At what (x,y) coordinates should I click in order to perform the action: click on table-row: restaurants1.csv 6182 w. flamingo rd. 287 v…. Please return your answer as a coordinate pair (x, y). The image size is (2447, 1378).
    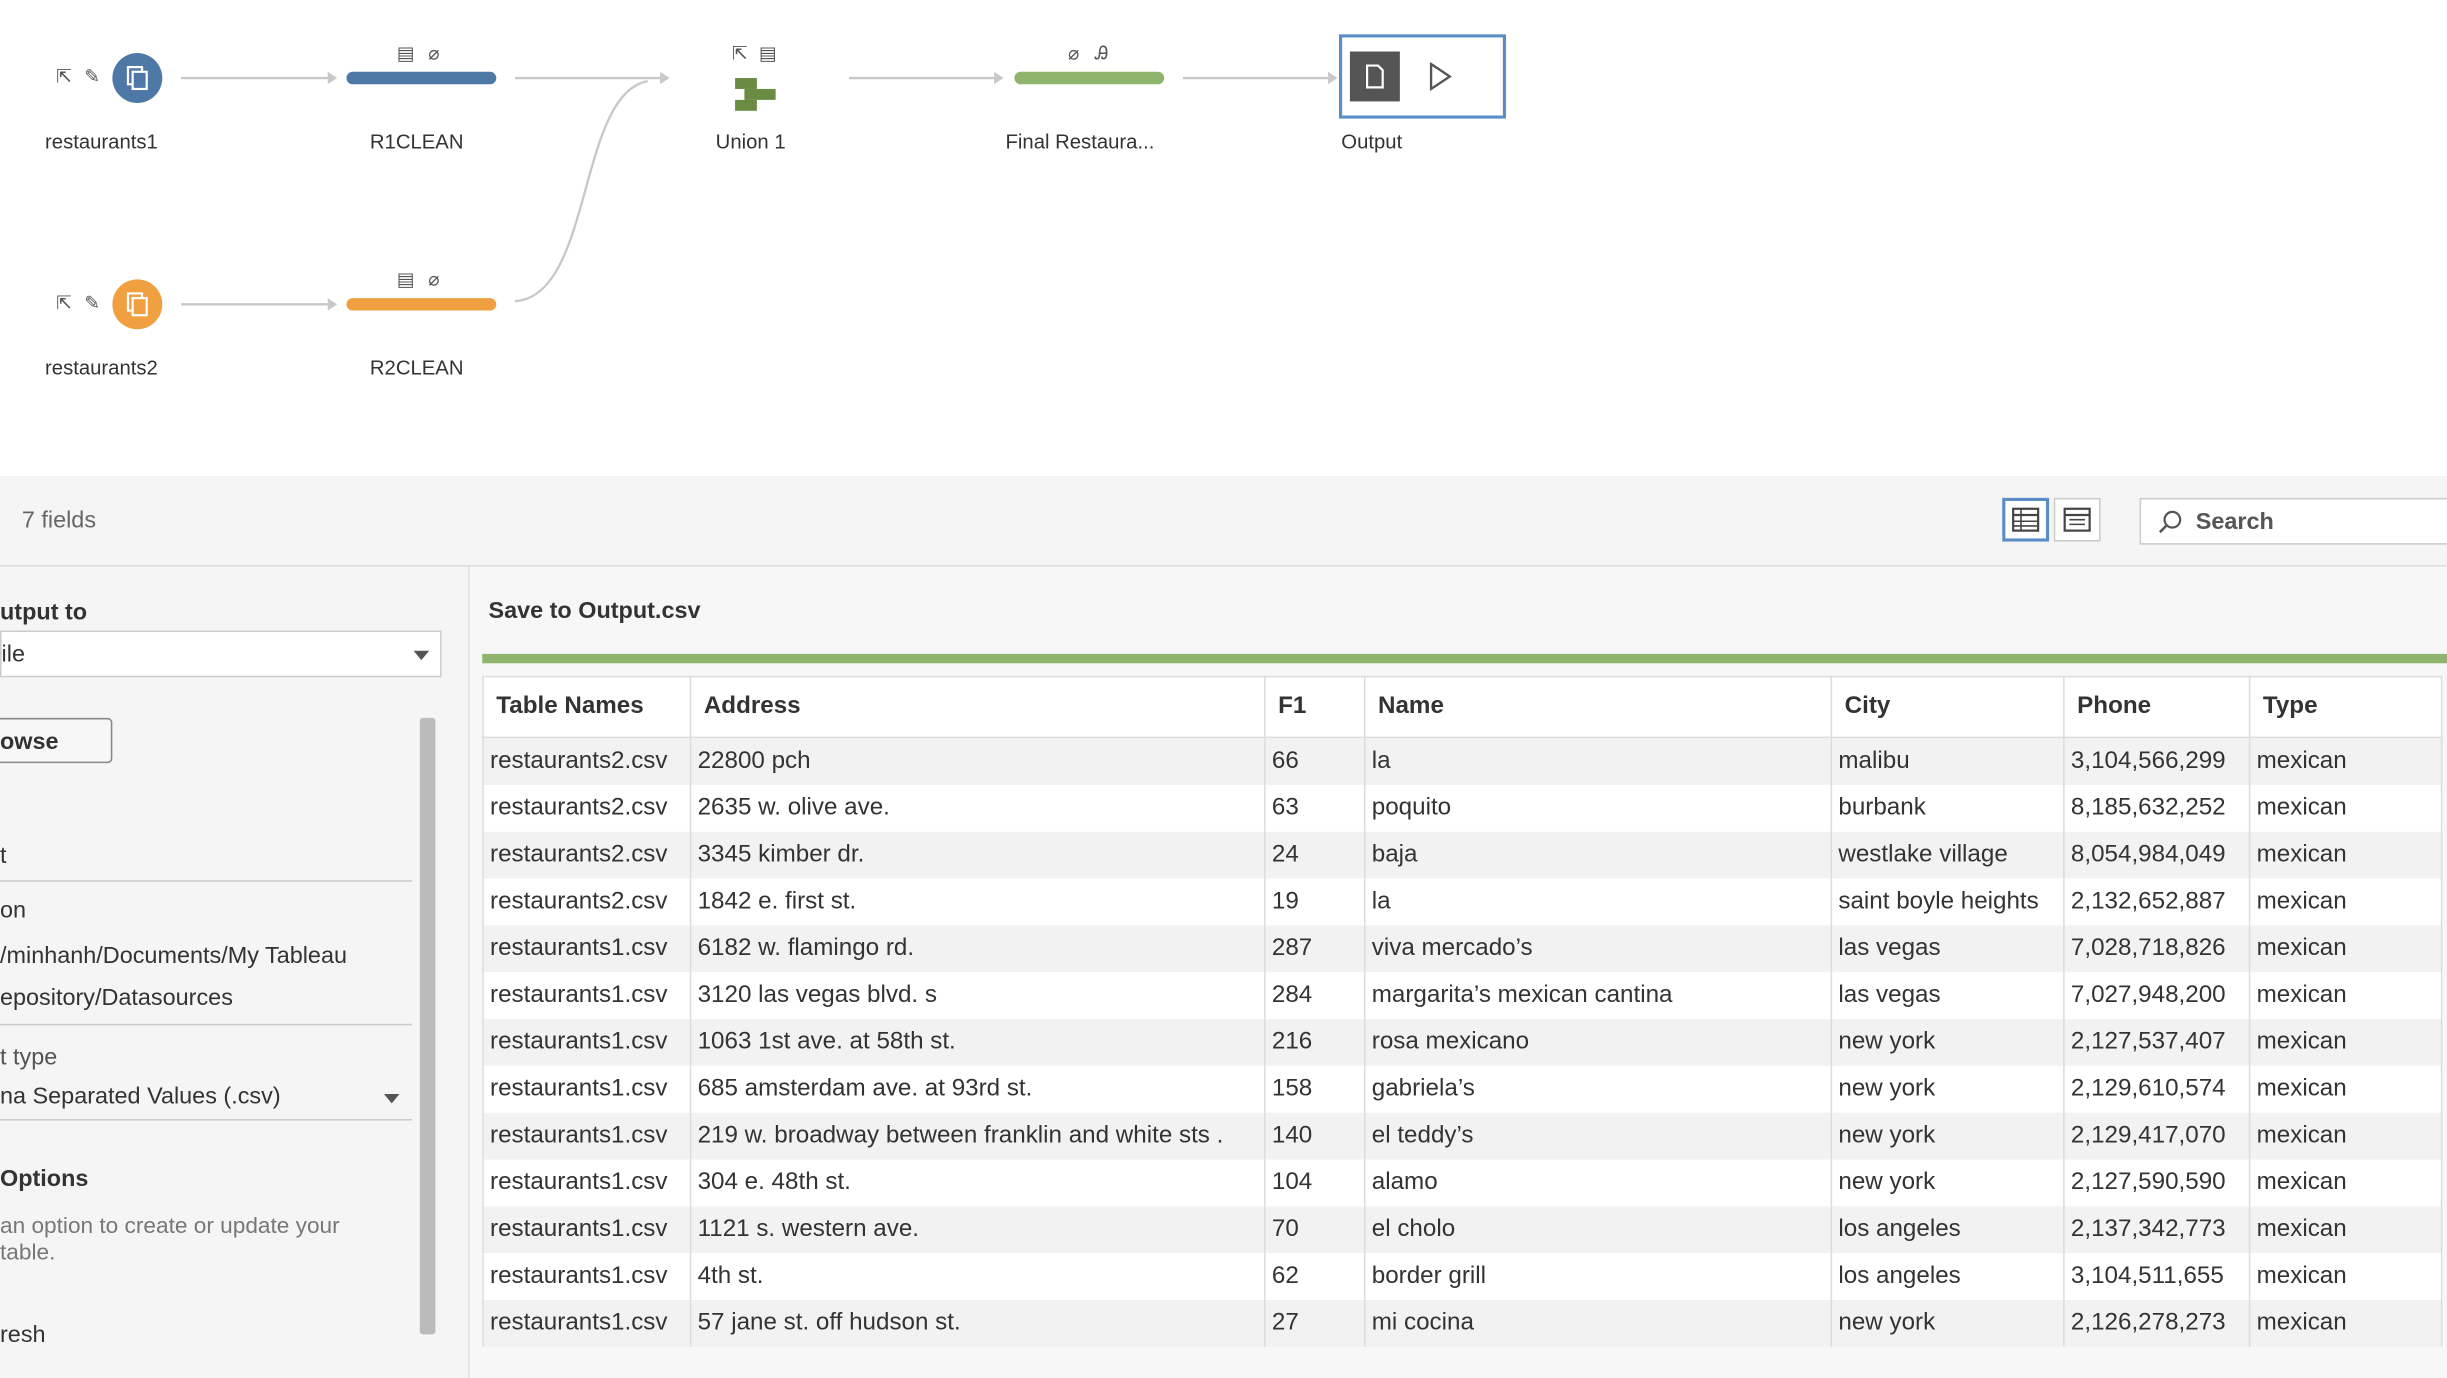
    Looking at the image, I should click on (1462, 949).